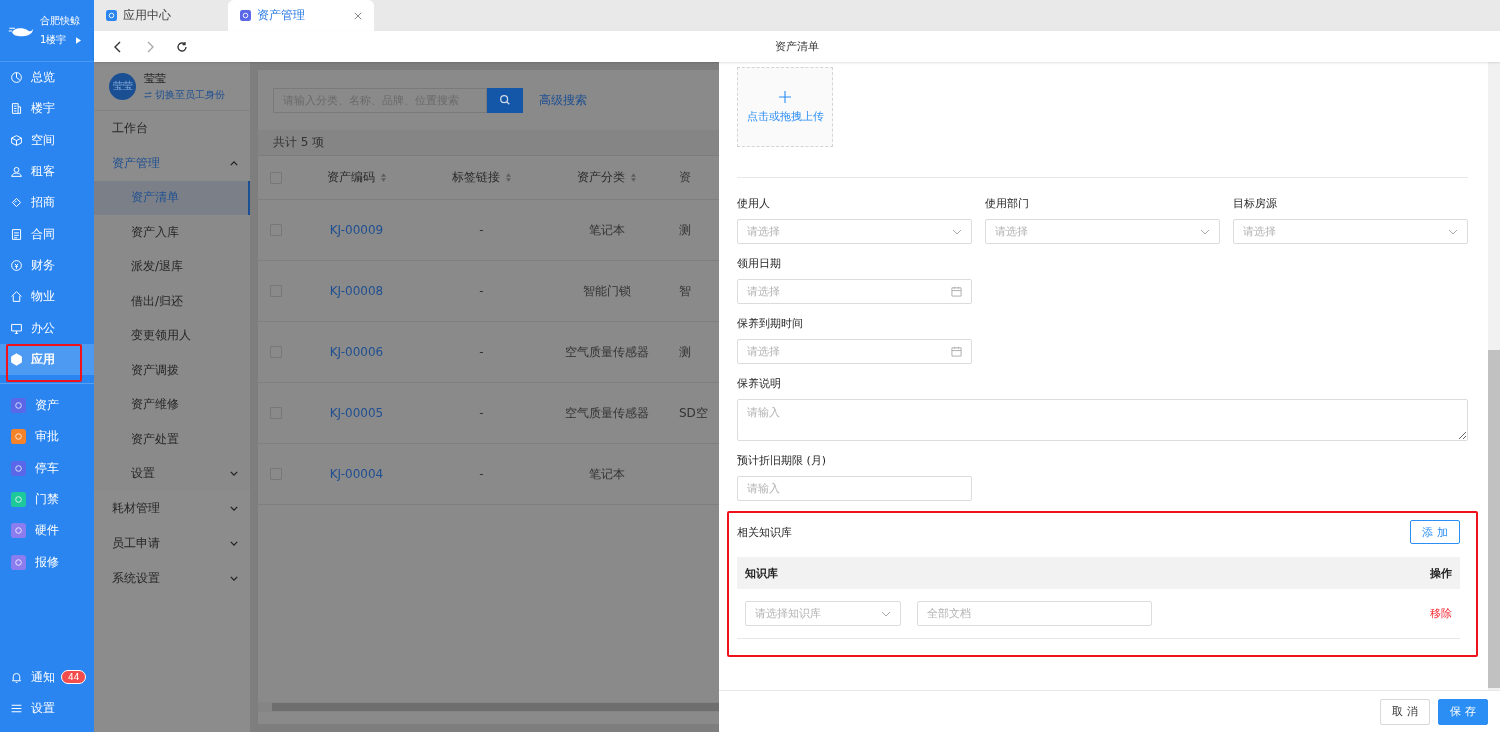 The height and width of the screenshot is (732, 1500). I want to click on search-button, so click(505, 100).